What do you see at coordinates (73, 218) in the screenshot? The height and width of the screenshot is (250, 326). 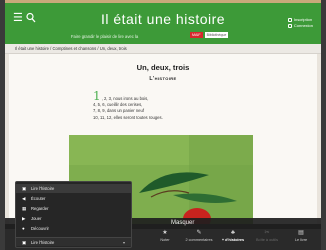 I see `dropdown-item-play: ▶ Jouer` at bounding box center [73, 218].